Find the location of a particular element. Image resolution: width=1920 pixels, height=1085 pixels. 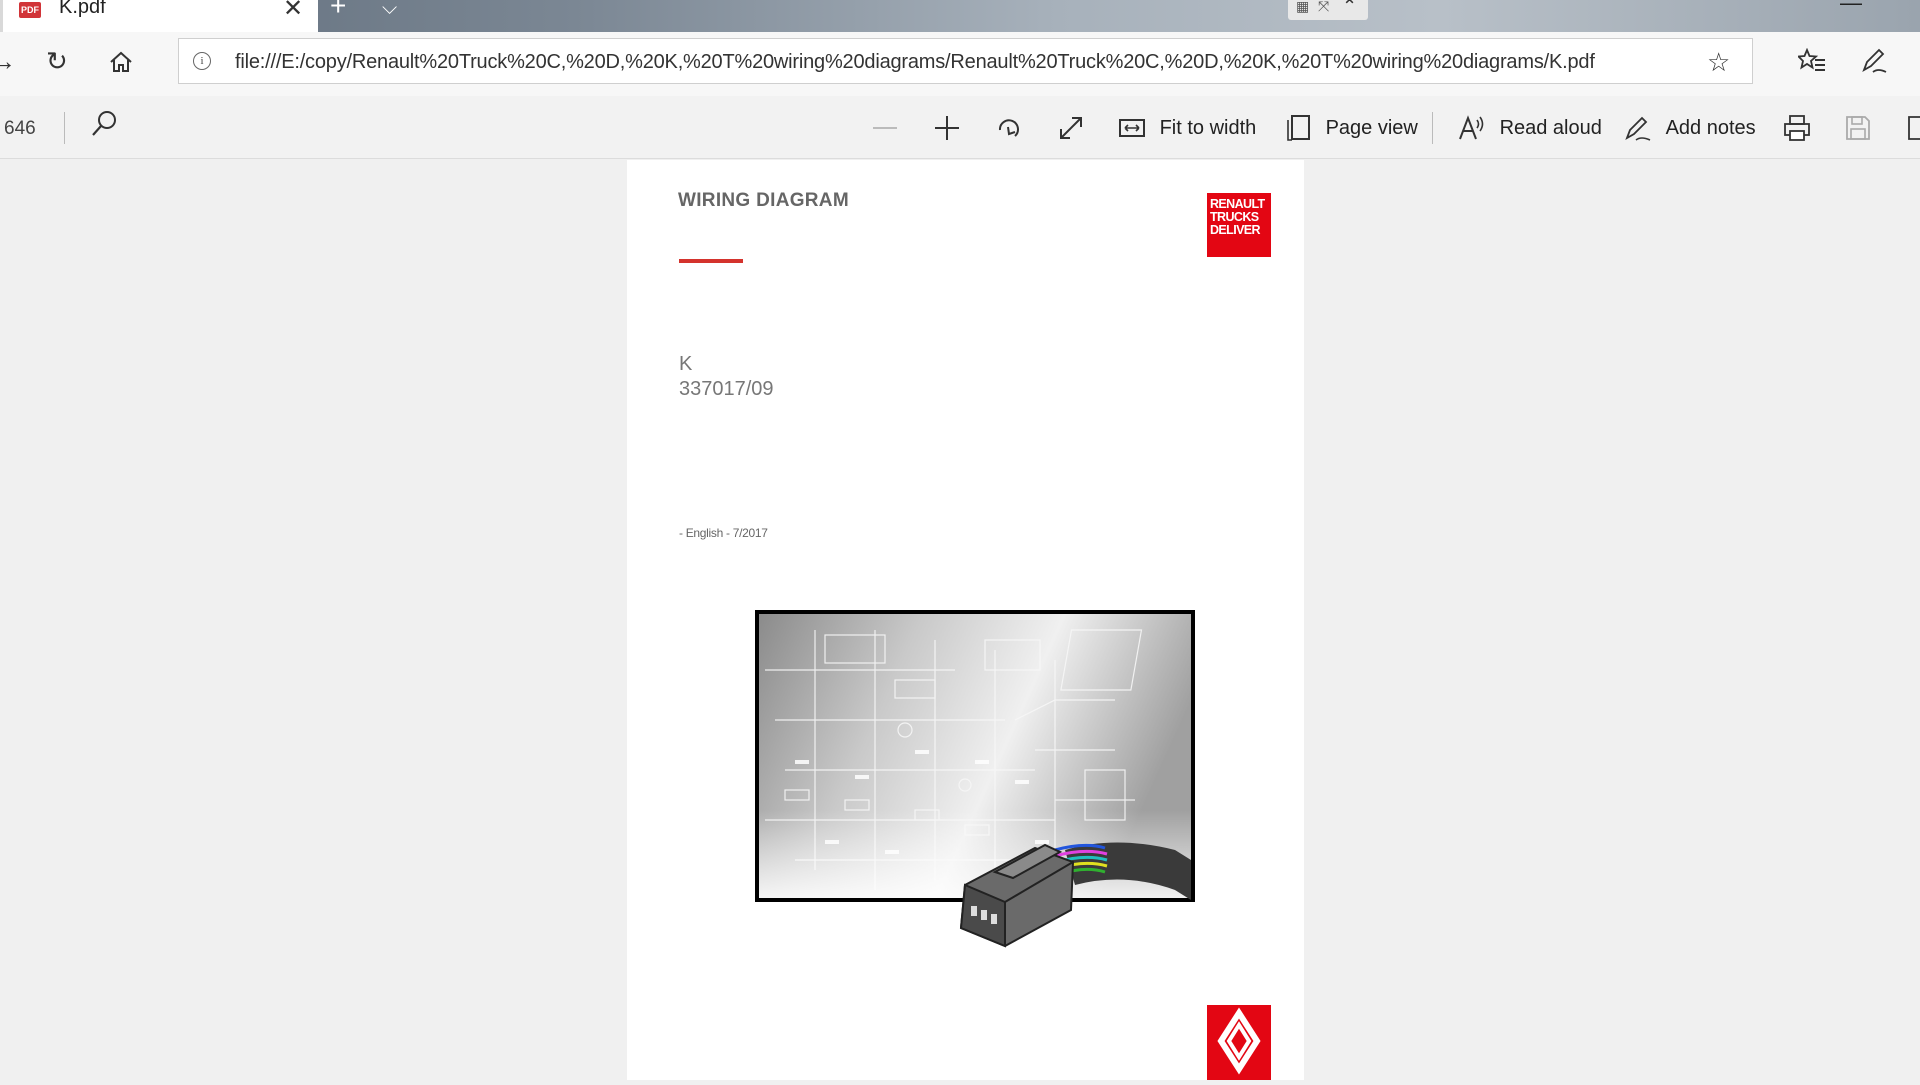

favorites-list-icon is located at coordinates (1811, 63).